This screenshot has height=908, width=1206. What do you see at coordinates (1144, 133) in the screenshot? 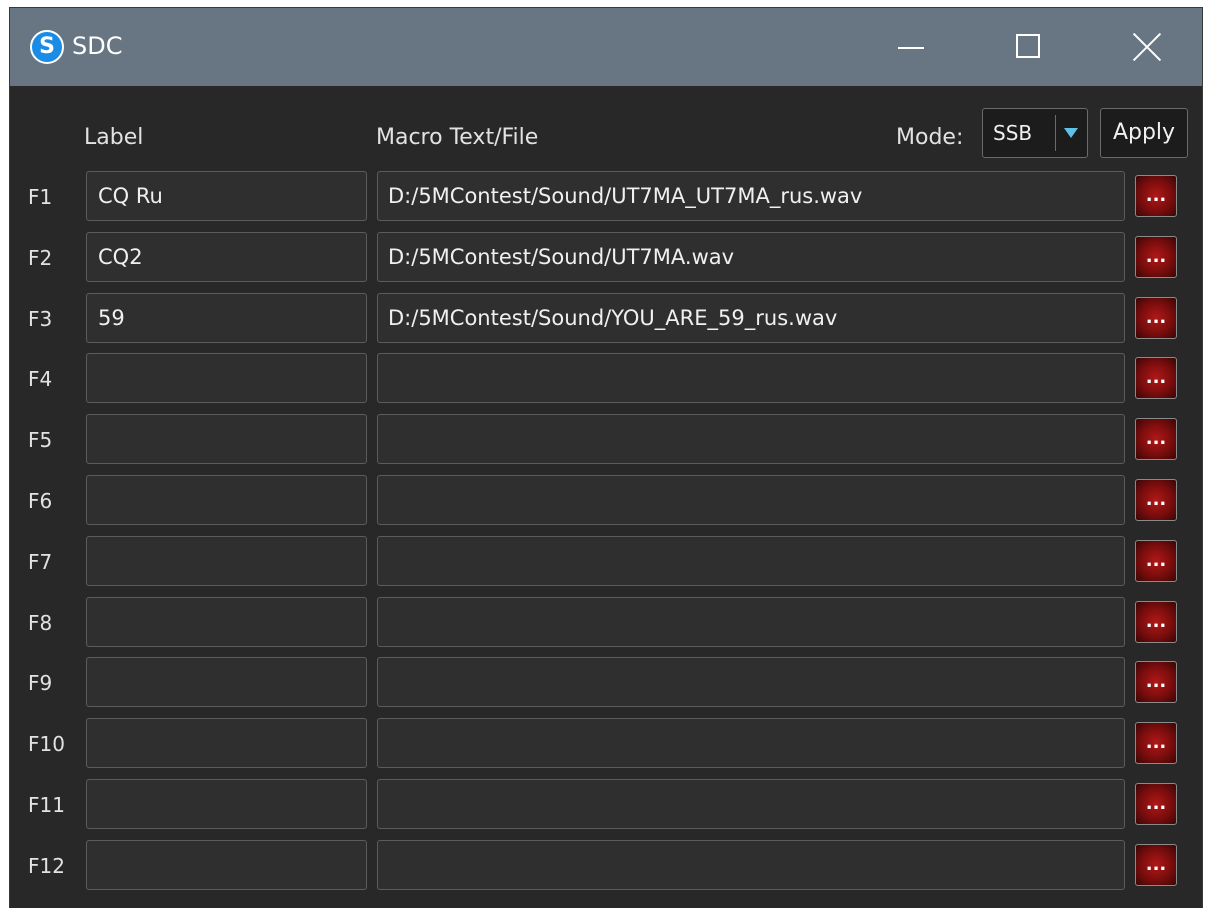
I see `apply-button: Apply` at bounding box center [1144, 133].